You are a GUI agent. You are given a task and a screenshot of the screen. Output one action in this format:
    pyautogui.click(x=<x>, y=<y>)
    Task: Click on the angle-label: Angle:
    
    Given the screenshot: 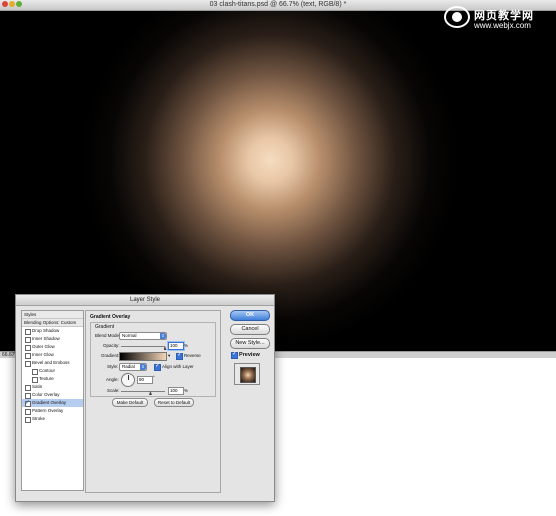 What is the action you would take?
    pyautogui.click(x=112, y=379)
    